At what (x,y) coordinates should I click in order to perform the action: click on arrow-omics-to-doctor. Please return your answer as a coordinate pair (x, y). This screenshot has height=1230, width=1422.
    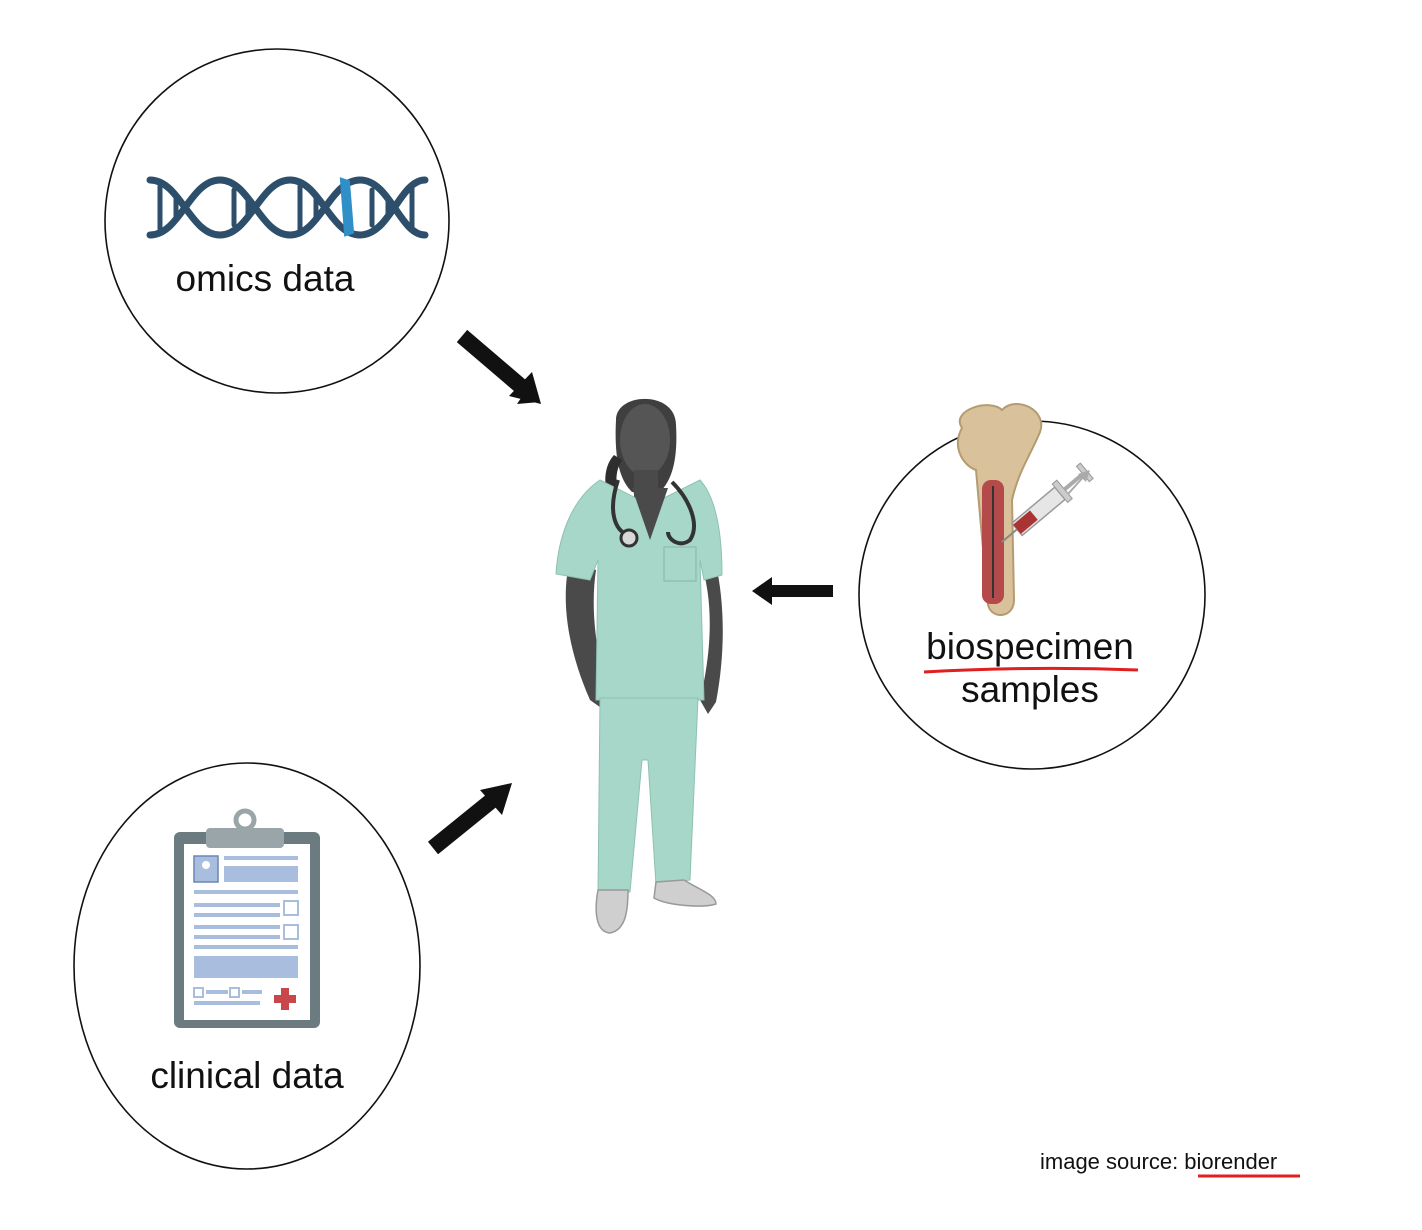
    Looking at the image, I should click on (498, 366).